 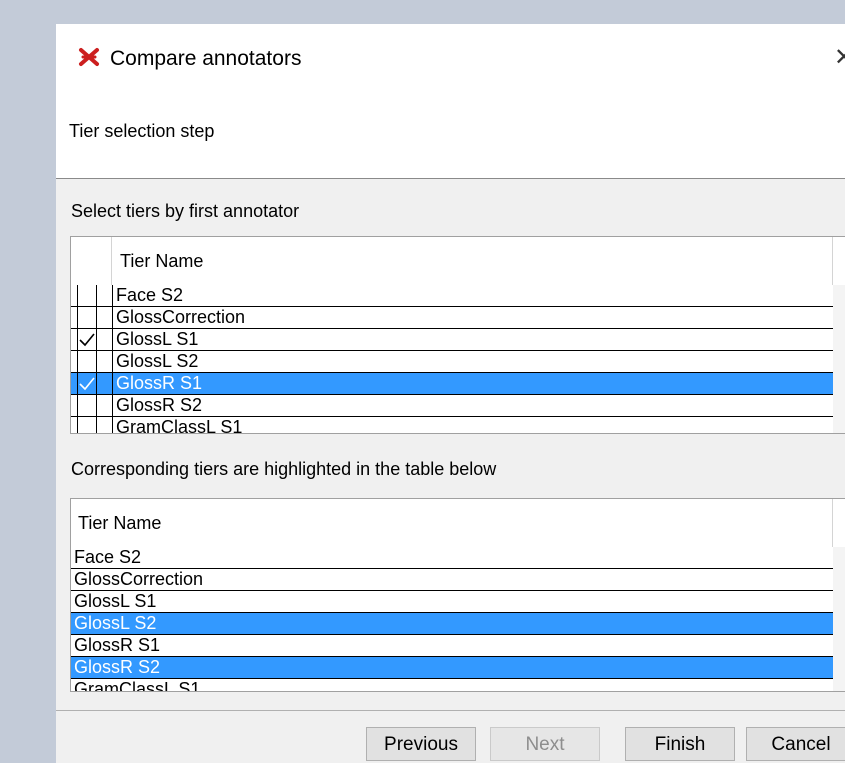 What do you see at coordinates (452, 668) in the screenshot?
I see `tier-row-second: GlossR S2` at bounding box center [452, 668].